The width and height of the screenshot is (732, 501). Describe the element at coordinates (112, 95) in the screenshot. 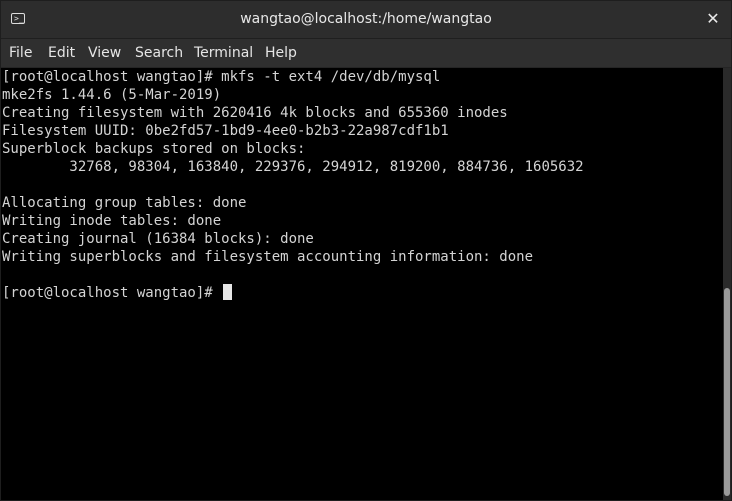

I see `terminal-line: mke2fs 1.44.6 (5-Mar-2019)` at that location.